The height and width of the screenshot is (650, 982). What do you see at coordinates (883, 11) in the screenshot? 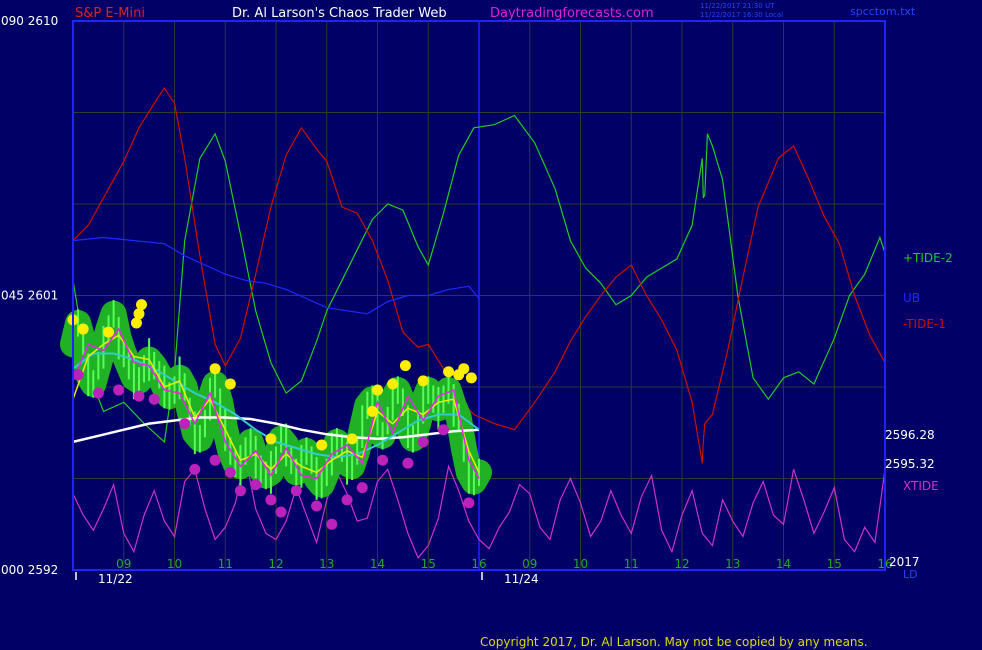
I see `filename-label: spcctom.txt` at bounding box center [883, 11].